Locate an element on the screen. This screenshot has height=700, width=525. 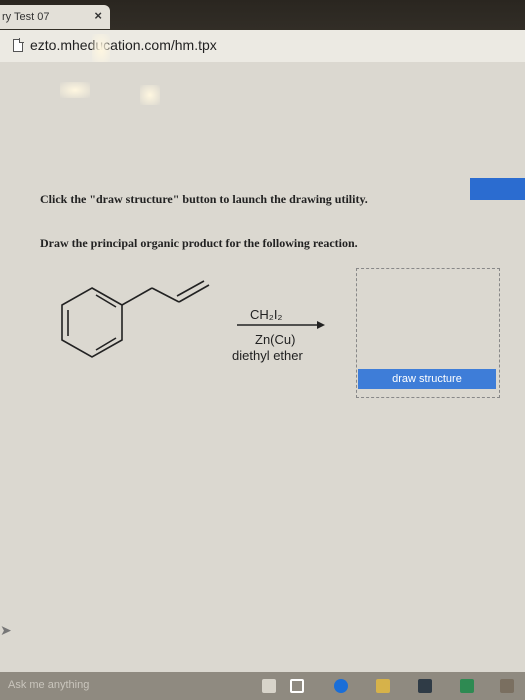
benzene-ring is located at coordinates (92, 322).